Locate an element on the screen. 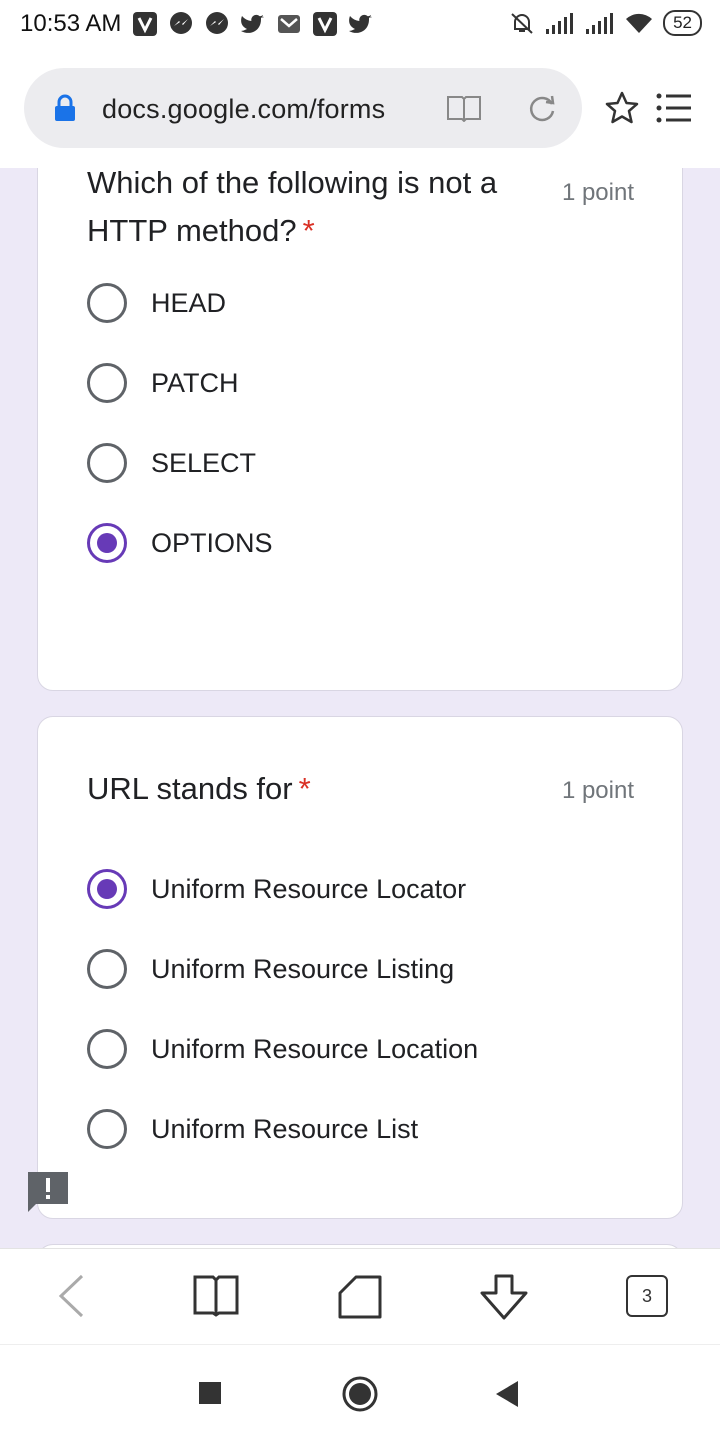  status-time: 10:53 AM is located at coordinates (71, 23).